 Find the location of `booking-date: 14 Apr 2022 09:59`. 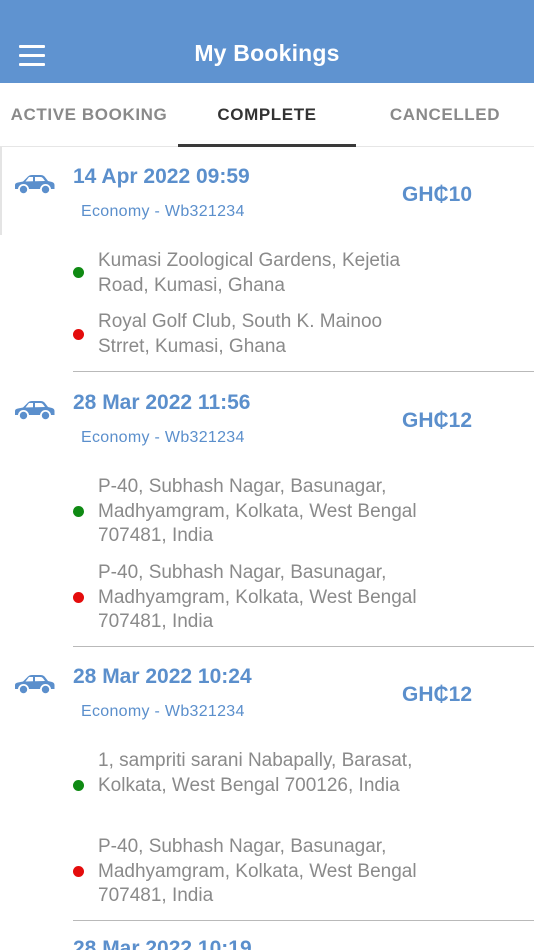

booking-date: 14 Apr 2022 09:59 is located at coordinates (161, 176).